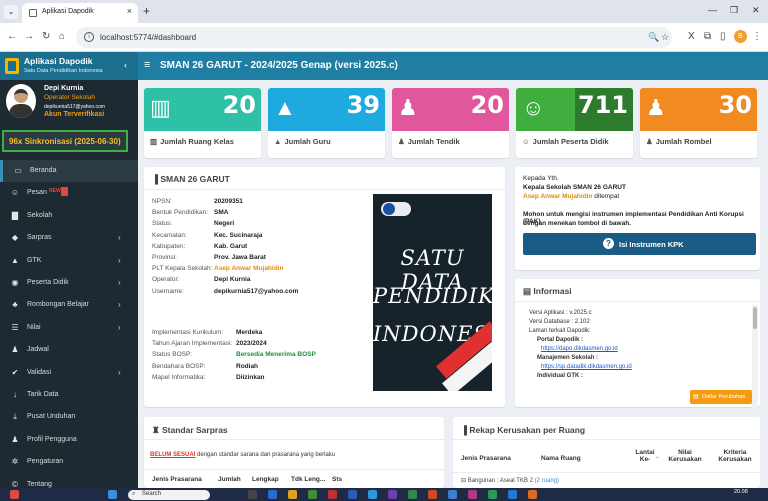 The height and width of the screenshot is (501, 768). Describe the element at coordinates (62, 36) in the screenshot. I see `home-icon: ⌂` at that location.